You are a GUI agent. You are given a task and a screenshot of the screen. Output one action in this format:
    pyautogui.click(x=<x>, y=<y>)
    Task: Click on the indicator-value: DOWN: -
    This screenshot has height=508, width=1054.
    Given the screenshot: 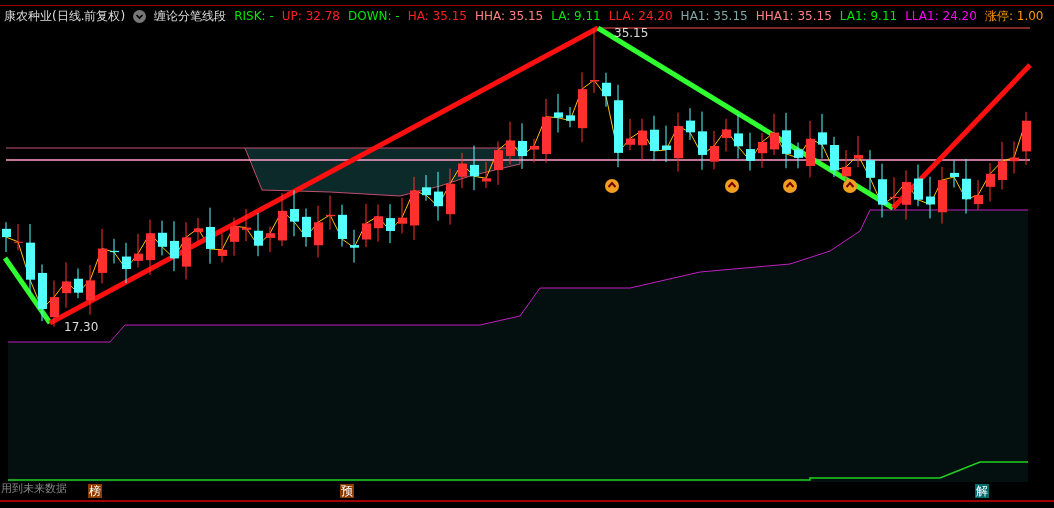 What is the action you would take?
    pyautogui.click(x=374, y=16)
    